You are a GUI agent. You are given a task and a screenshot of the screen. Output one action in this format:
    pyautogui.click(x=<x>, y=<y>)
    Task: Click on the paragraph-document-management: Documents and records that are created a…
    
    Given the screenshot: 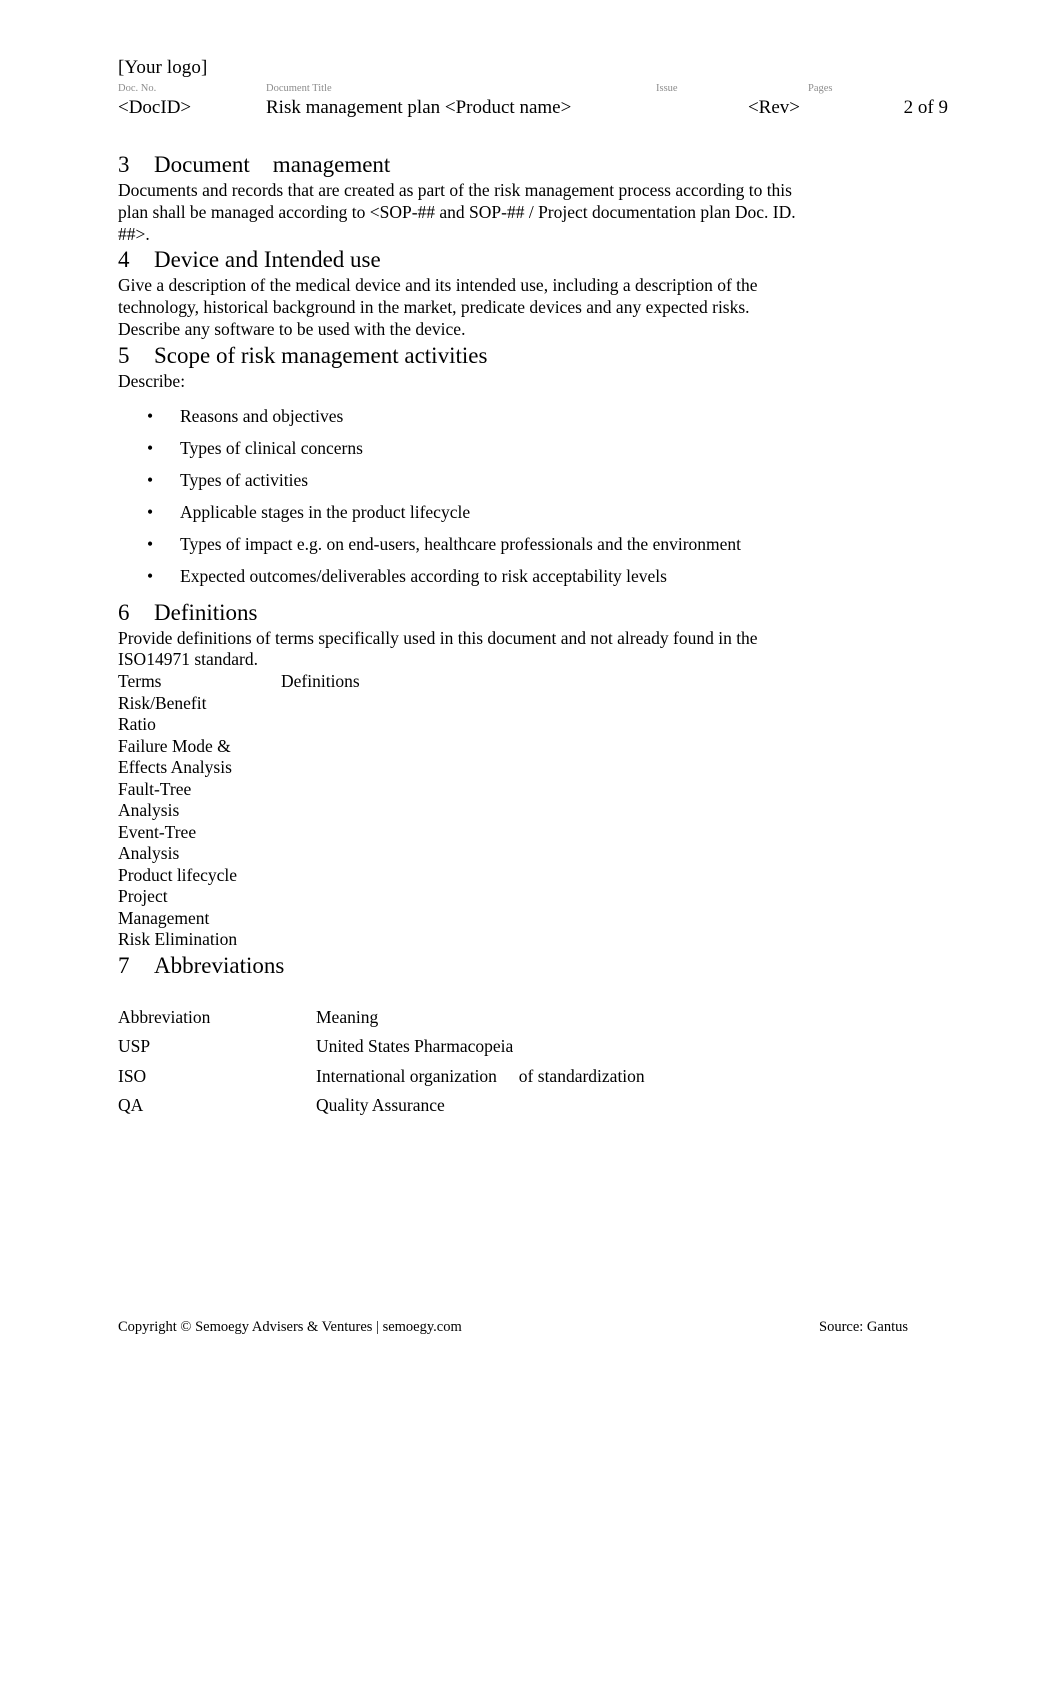 What is the action you would take?
    pyautogui.click(x=457, y=212)
    